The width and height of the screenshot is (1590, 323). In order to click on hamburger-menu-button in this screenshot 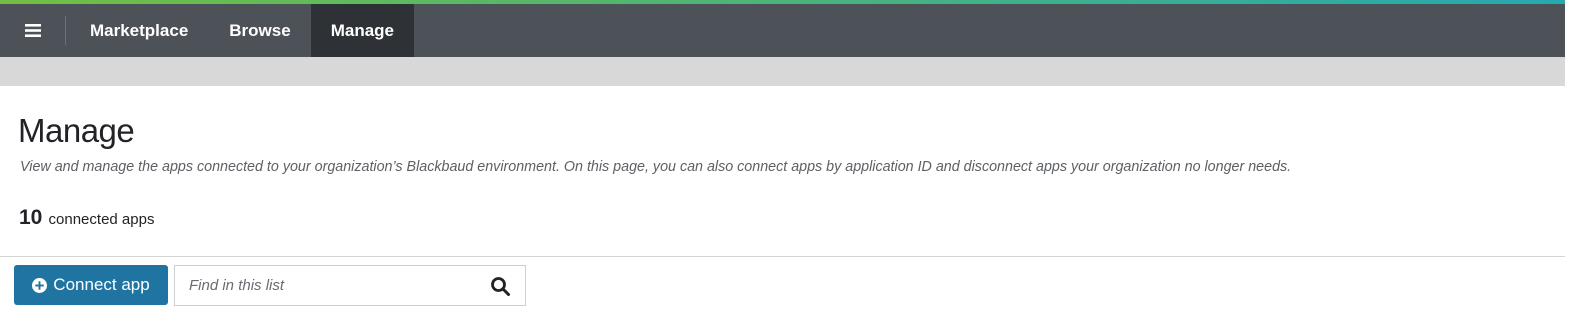, I will do `click(33, 30)`.